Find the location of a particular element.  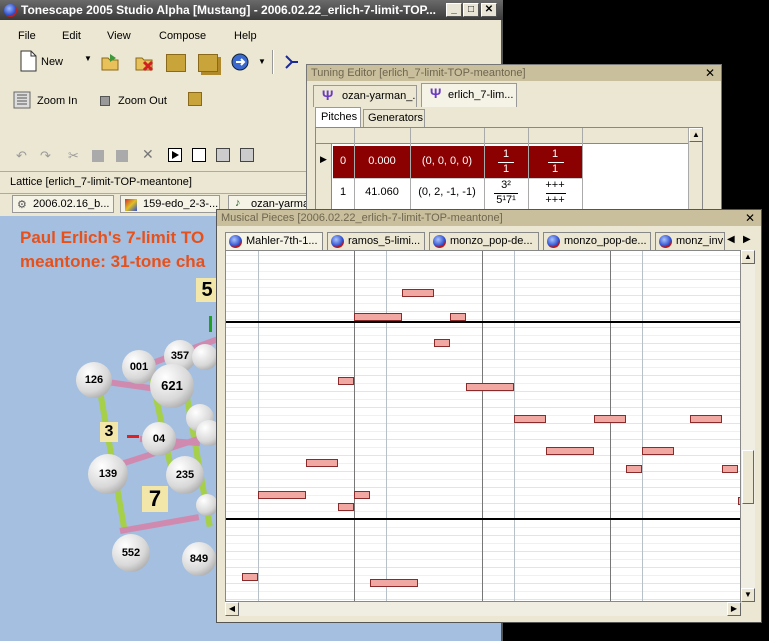

scroll-left-icon: ◀ is located at coordinates (232, 609).